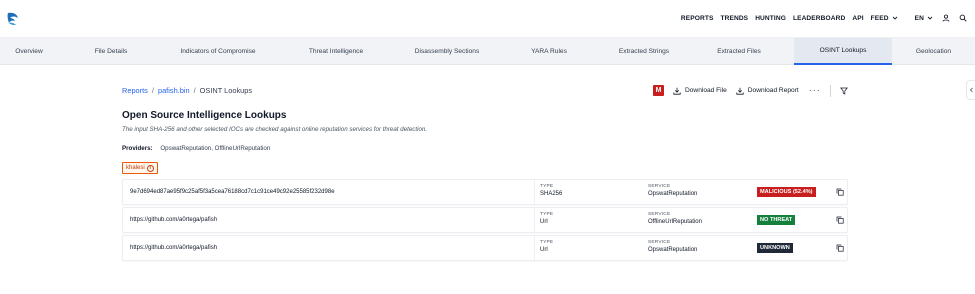 The width and height of the screenshot is (975, 294). What do you see at coordinates (551, 190) in the screenshot?
I see `type-cell: TYPE SHA256` at bounding box center [551, 190].